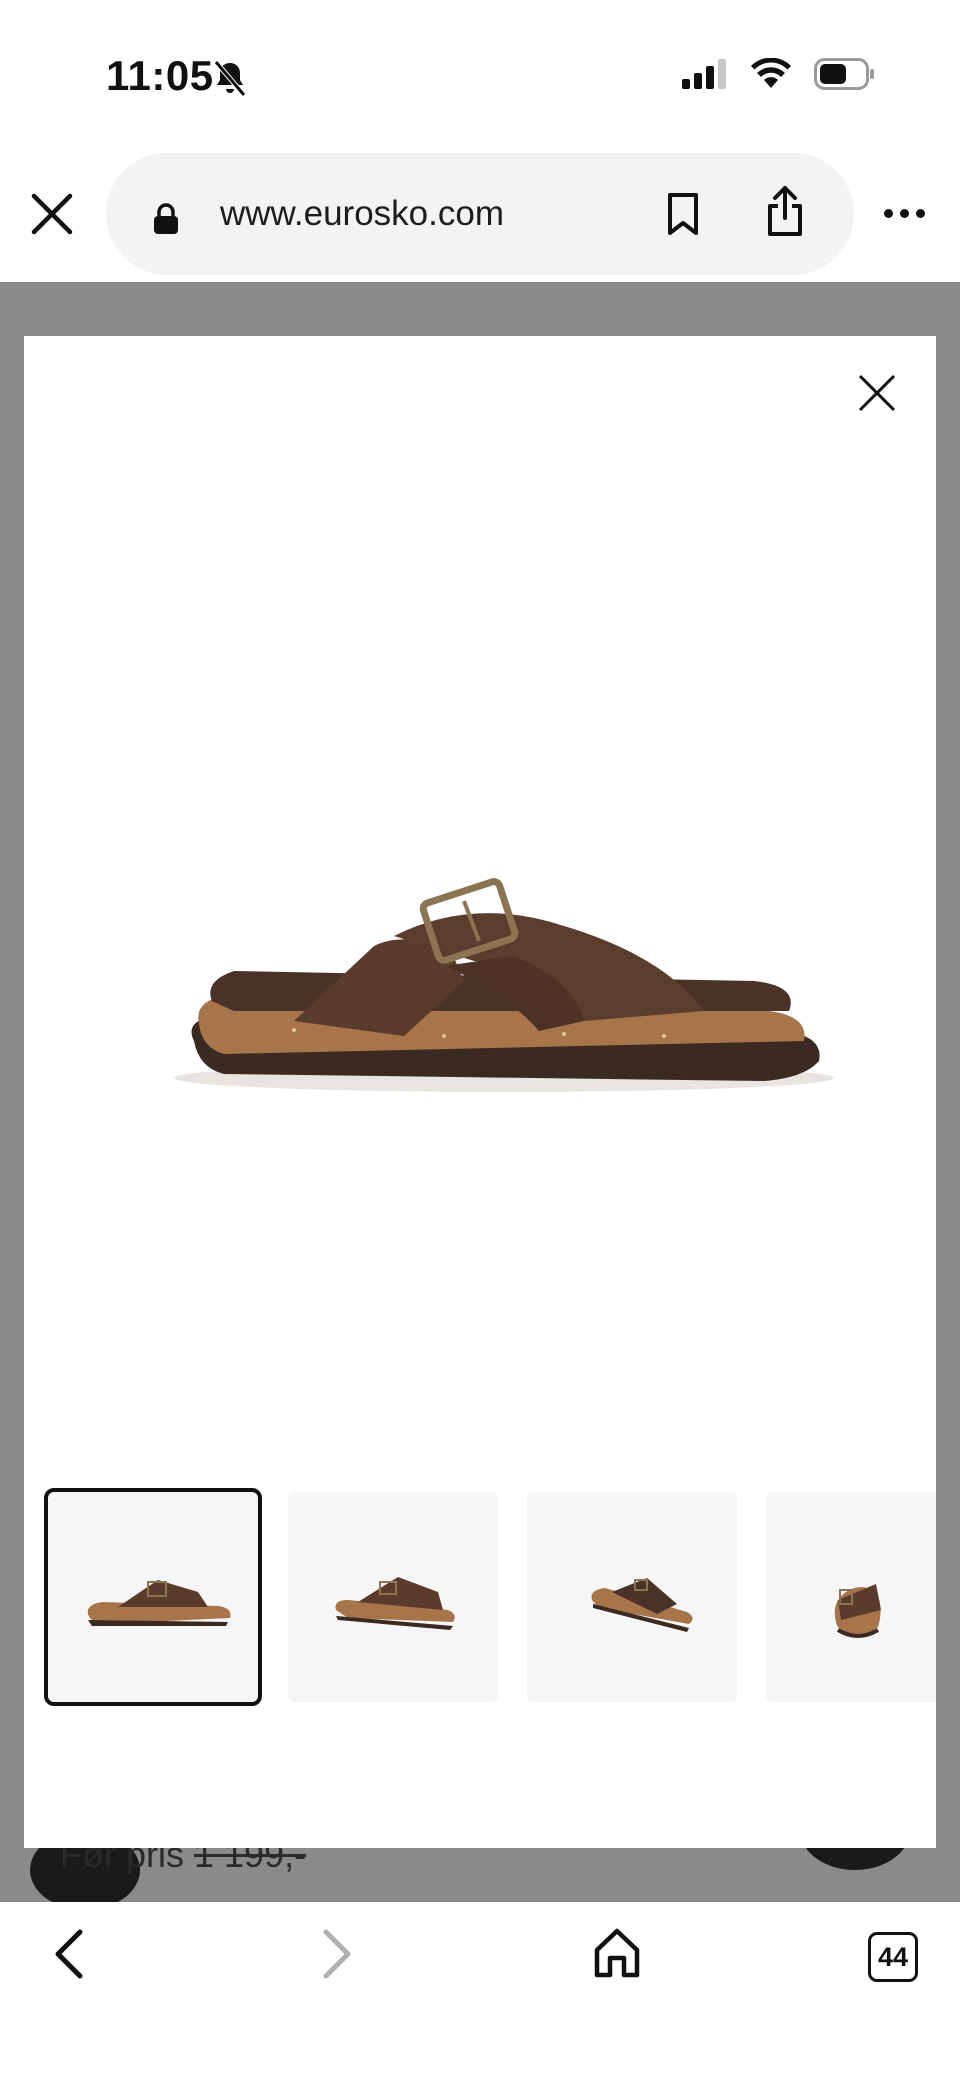 The image size is (960, 2087). What do you see at coordinates (52, 214) in the screenshot?
I see `close-icon` at bounding box center [52, 214].